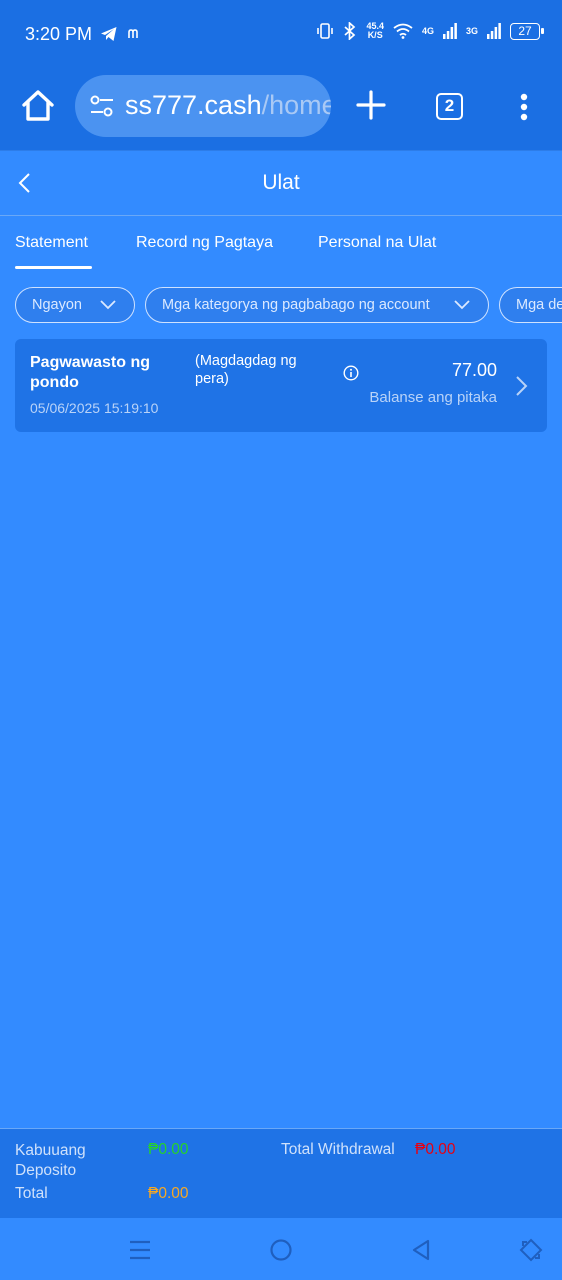  I want to click on system-nav-bar, so click(281, 1249).